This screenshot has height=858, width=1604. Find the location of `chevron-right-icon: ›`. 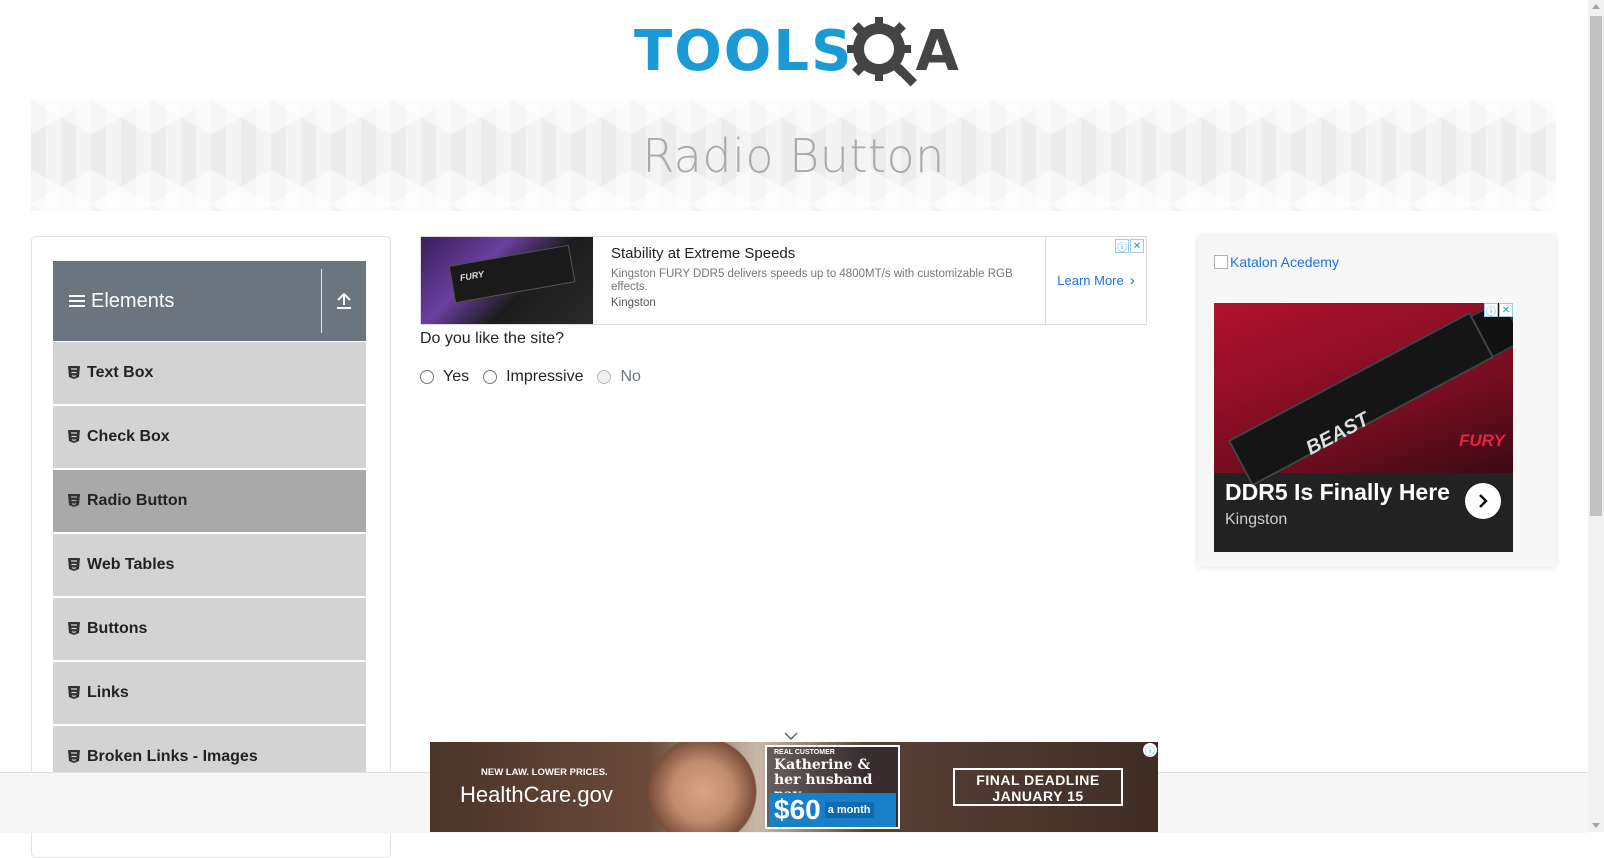

chevron-right-icon: › is located at coordinates (1132, 280).